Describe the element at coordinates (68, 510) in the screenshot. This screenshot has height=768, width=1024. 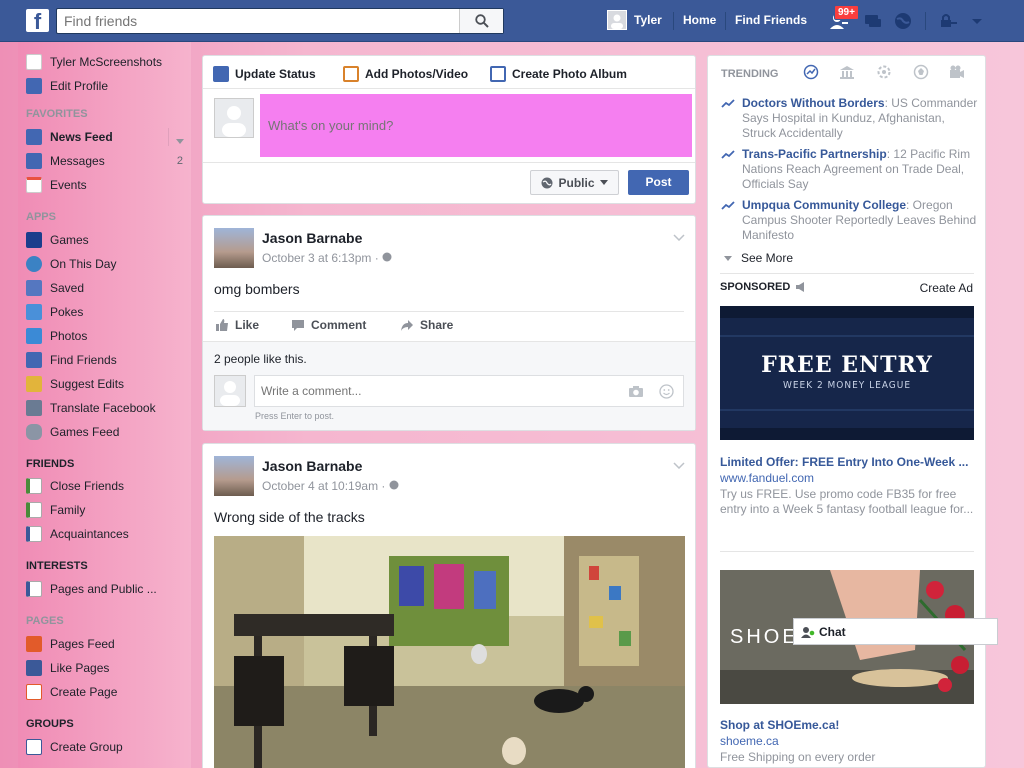
I see `sidebar-item-label: Family` at that location.